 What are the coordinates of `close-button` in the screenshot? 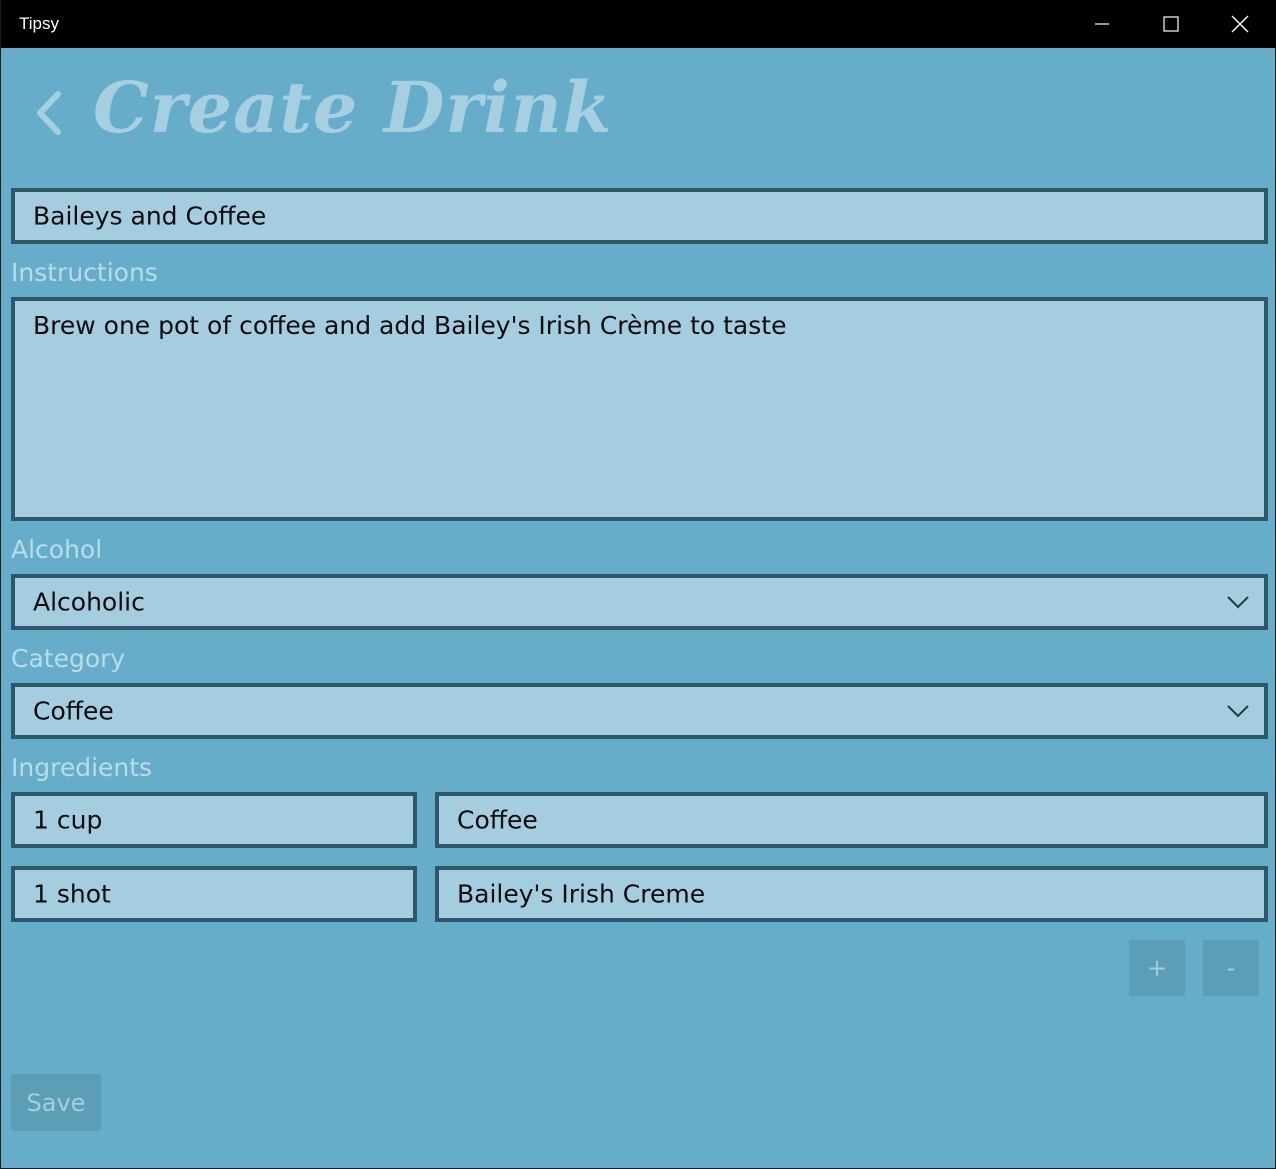 It's located at (1240, 24).